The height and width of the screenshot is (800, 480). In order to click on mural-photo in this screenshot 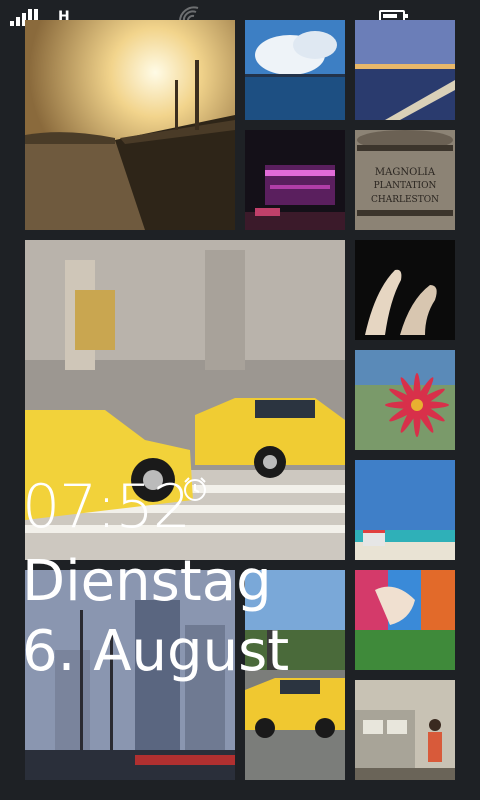, I will do `click(405, 620)`.